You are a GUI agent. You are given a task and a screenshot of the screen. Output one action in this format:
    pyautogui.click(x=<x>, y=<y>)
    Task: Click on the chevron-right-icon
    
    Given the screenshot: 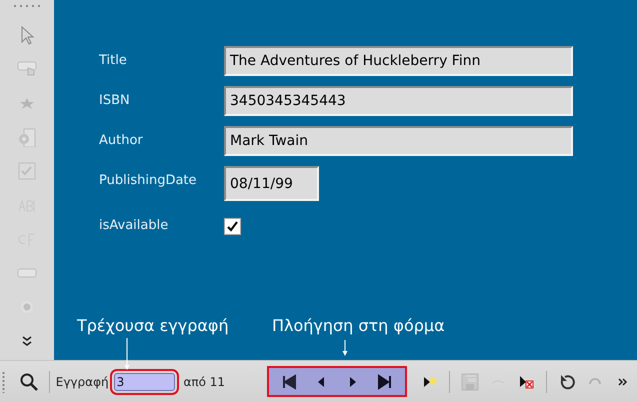 What is the action you would take?
    pyautogui.click(x=623, y=381)
    